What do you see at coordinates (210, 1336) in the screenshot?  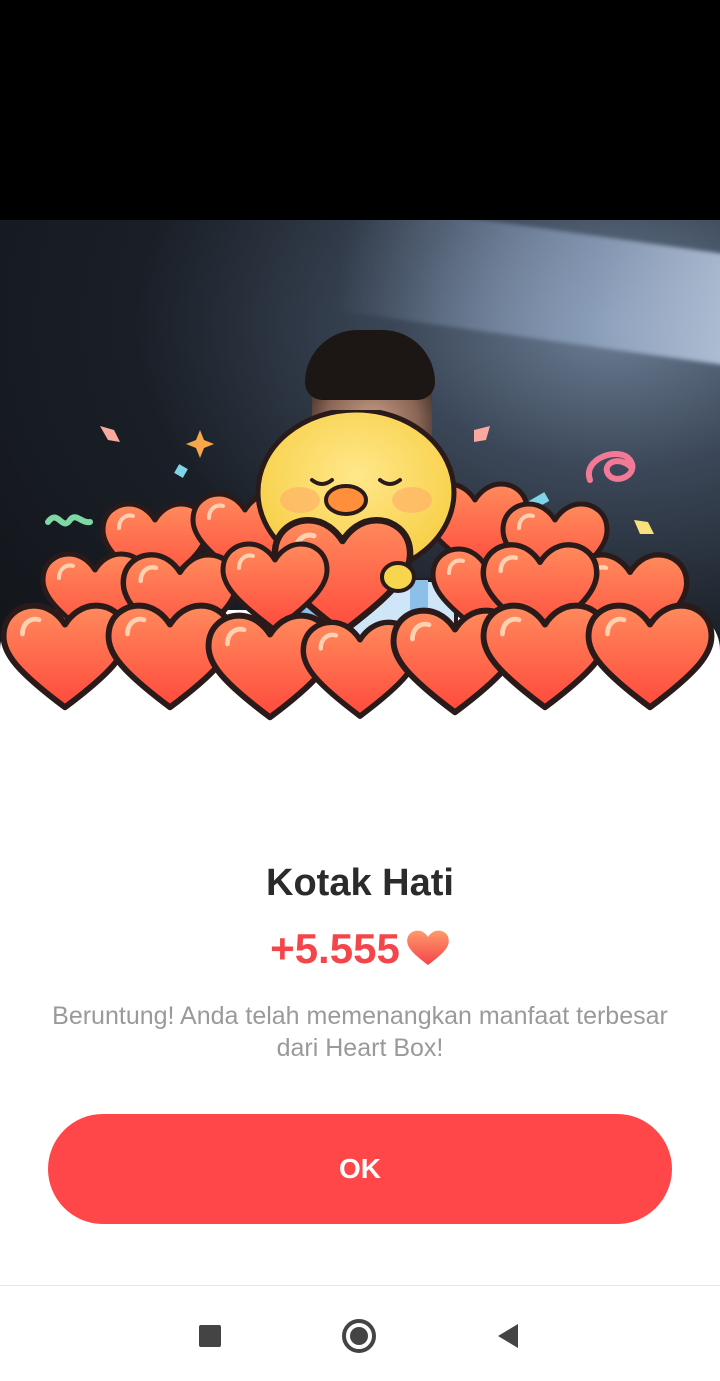 I see `recent-apps-icon` at bounding box center [210, 1336].